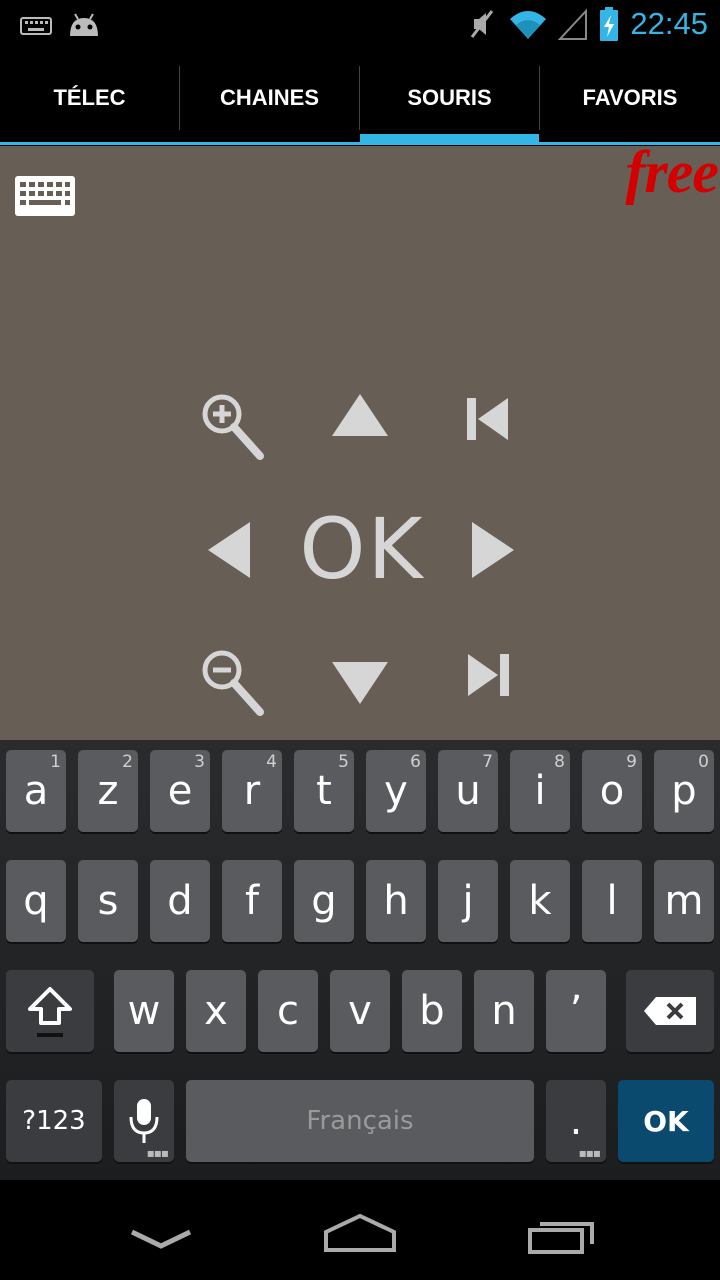  I want to click on signal-icon, so click(573, 24).